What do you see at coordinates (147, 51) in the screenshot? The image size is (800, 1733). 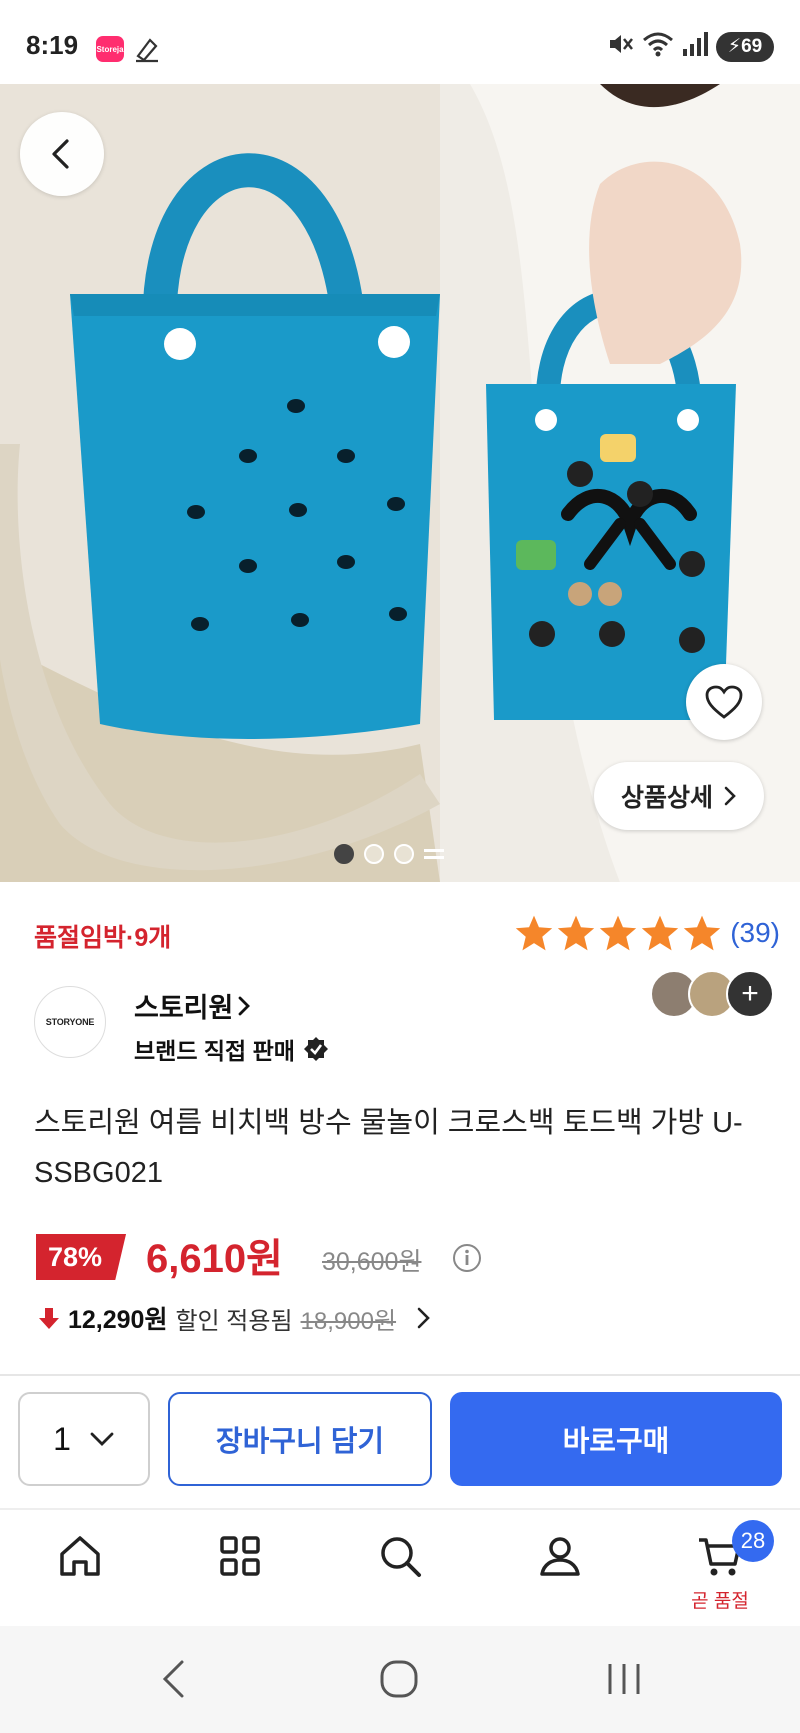 I see `edit-notification-icon` at bounding box center [147, 51].